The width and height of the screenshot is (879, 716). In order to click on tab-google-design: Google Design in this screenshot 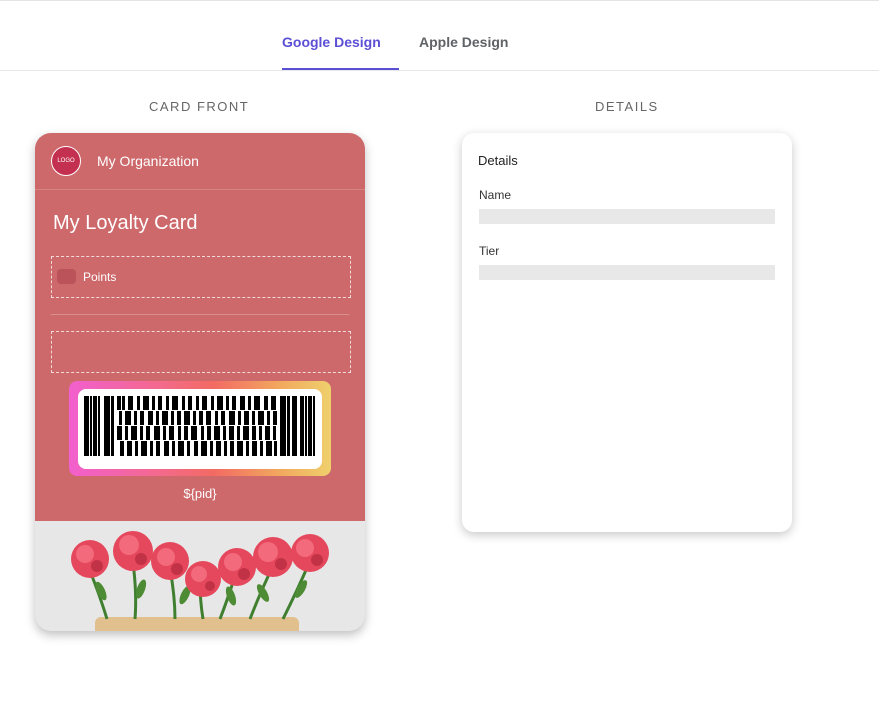, I will do `click(331, 42)`.